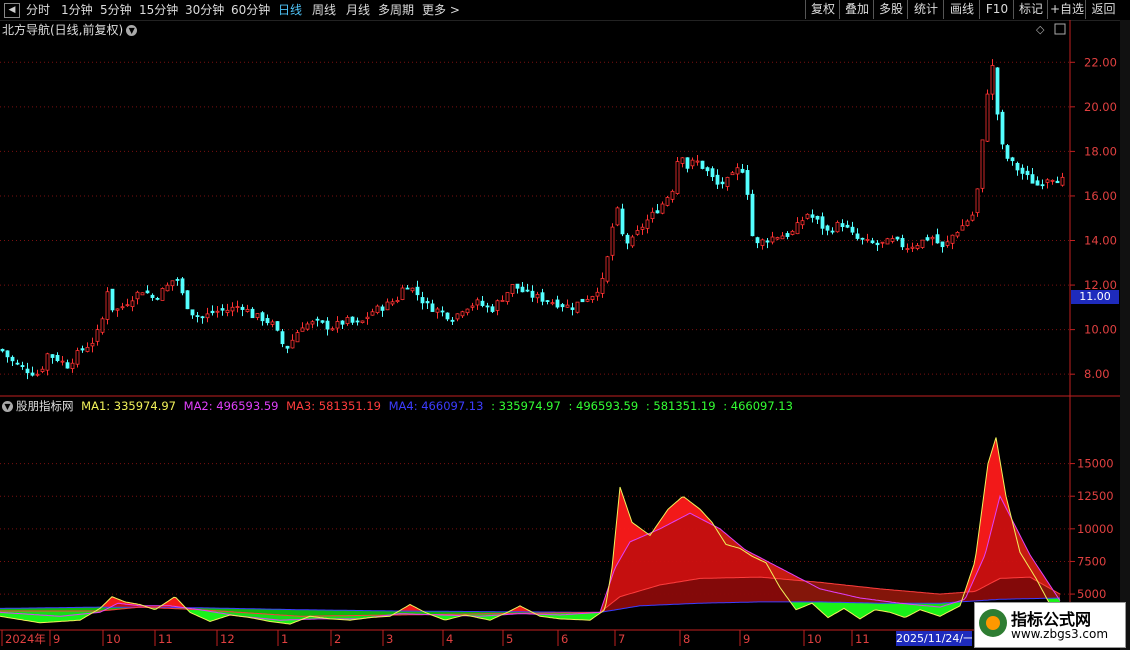 This screenshot has width=1130, height=650. Describe the element at coordinates (1095, 529) in the screenshot. I see `indicator-tick-label: 10000` at that location.